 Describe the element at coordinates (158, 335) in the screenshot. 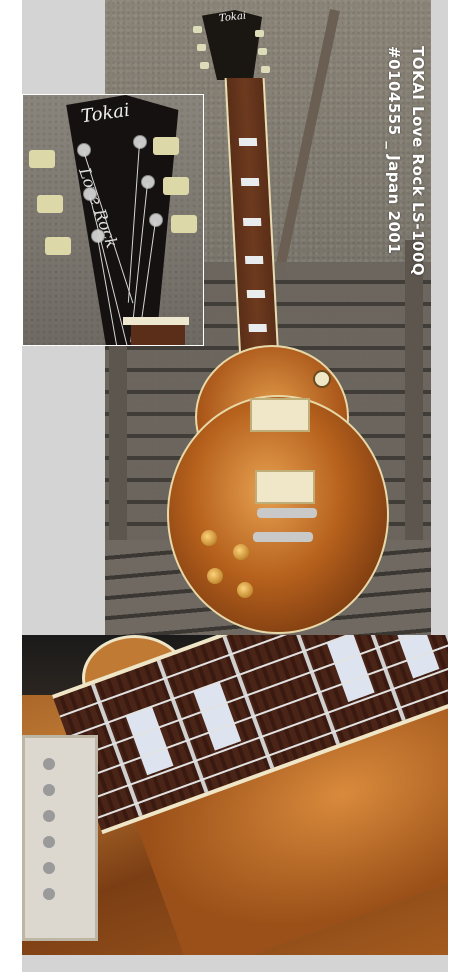

I see `inset-neck` at that location.